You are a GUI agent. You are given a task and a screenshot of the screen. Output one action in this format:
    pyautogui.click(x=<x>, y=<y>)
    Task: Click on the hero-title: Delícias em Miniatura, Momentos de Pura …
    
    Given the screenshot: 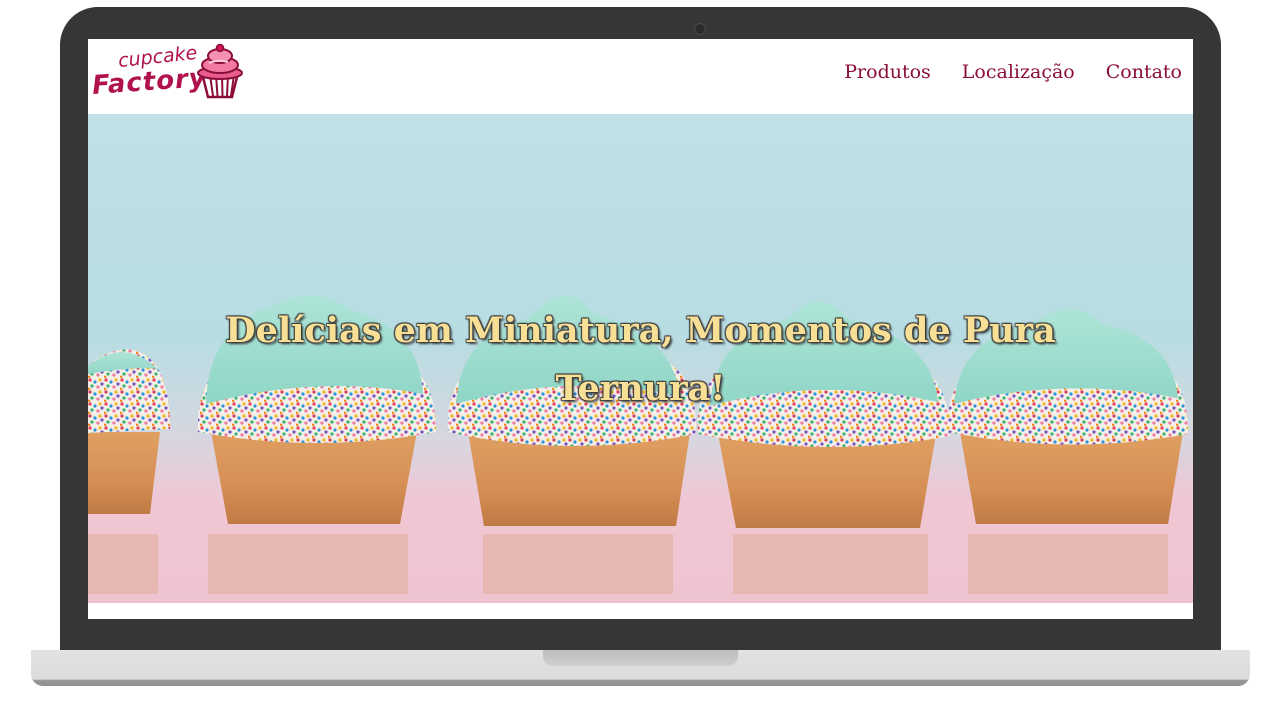 What is the action you would take?
    pyautogui.click(x=640, y=359)
    